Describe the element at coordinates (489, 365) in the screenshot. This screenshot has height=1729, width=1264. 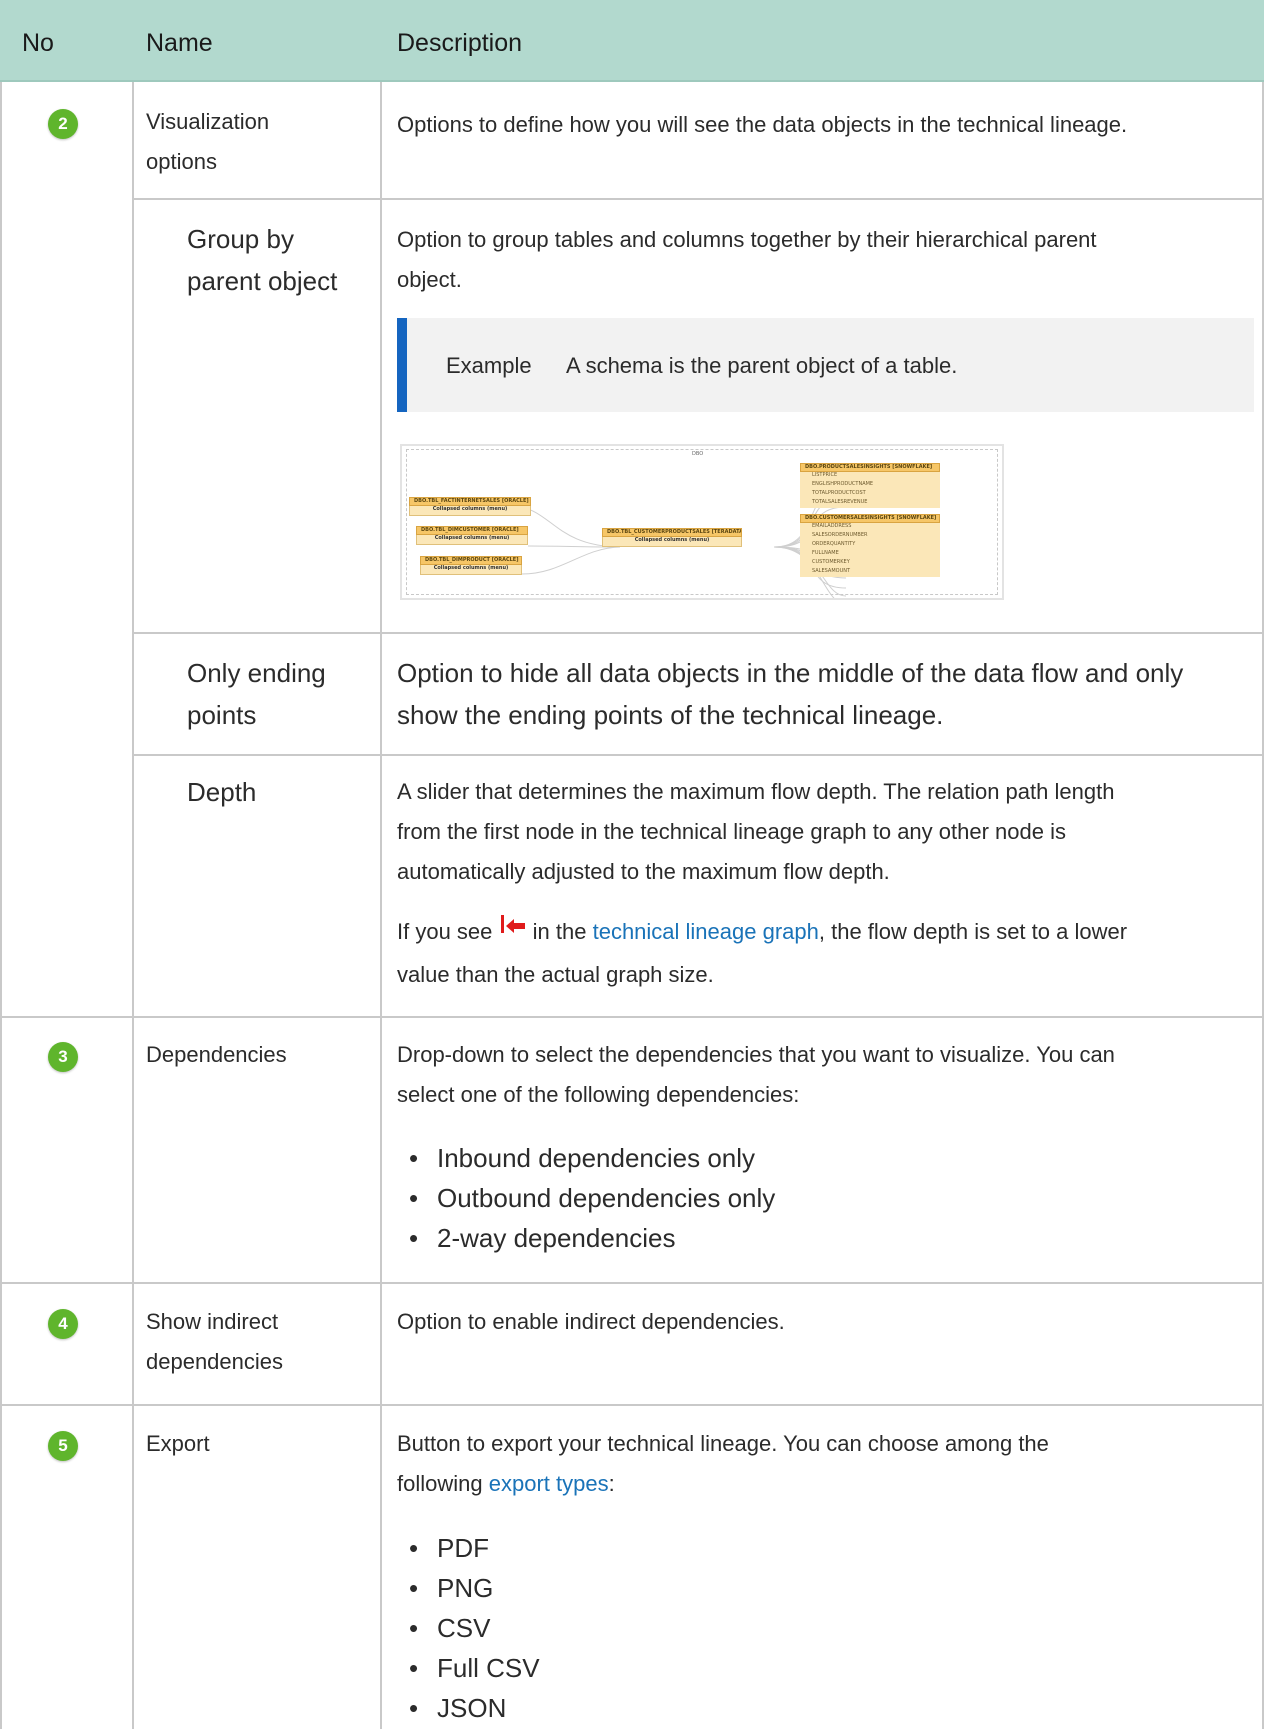
I see `example-note-label: Example` at that location.